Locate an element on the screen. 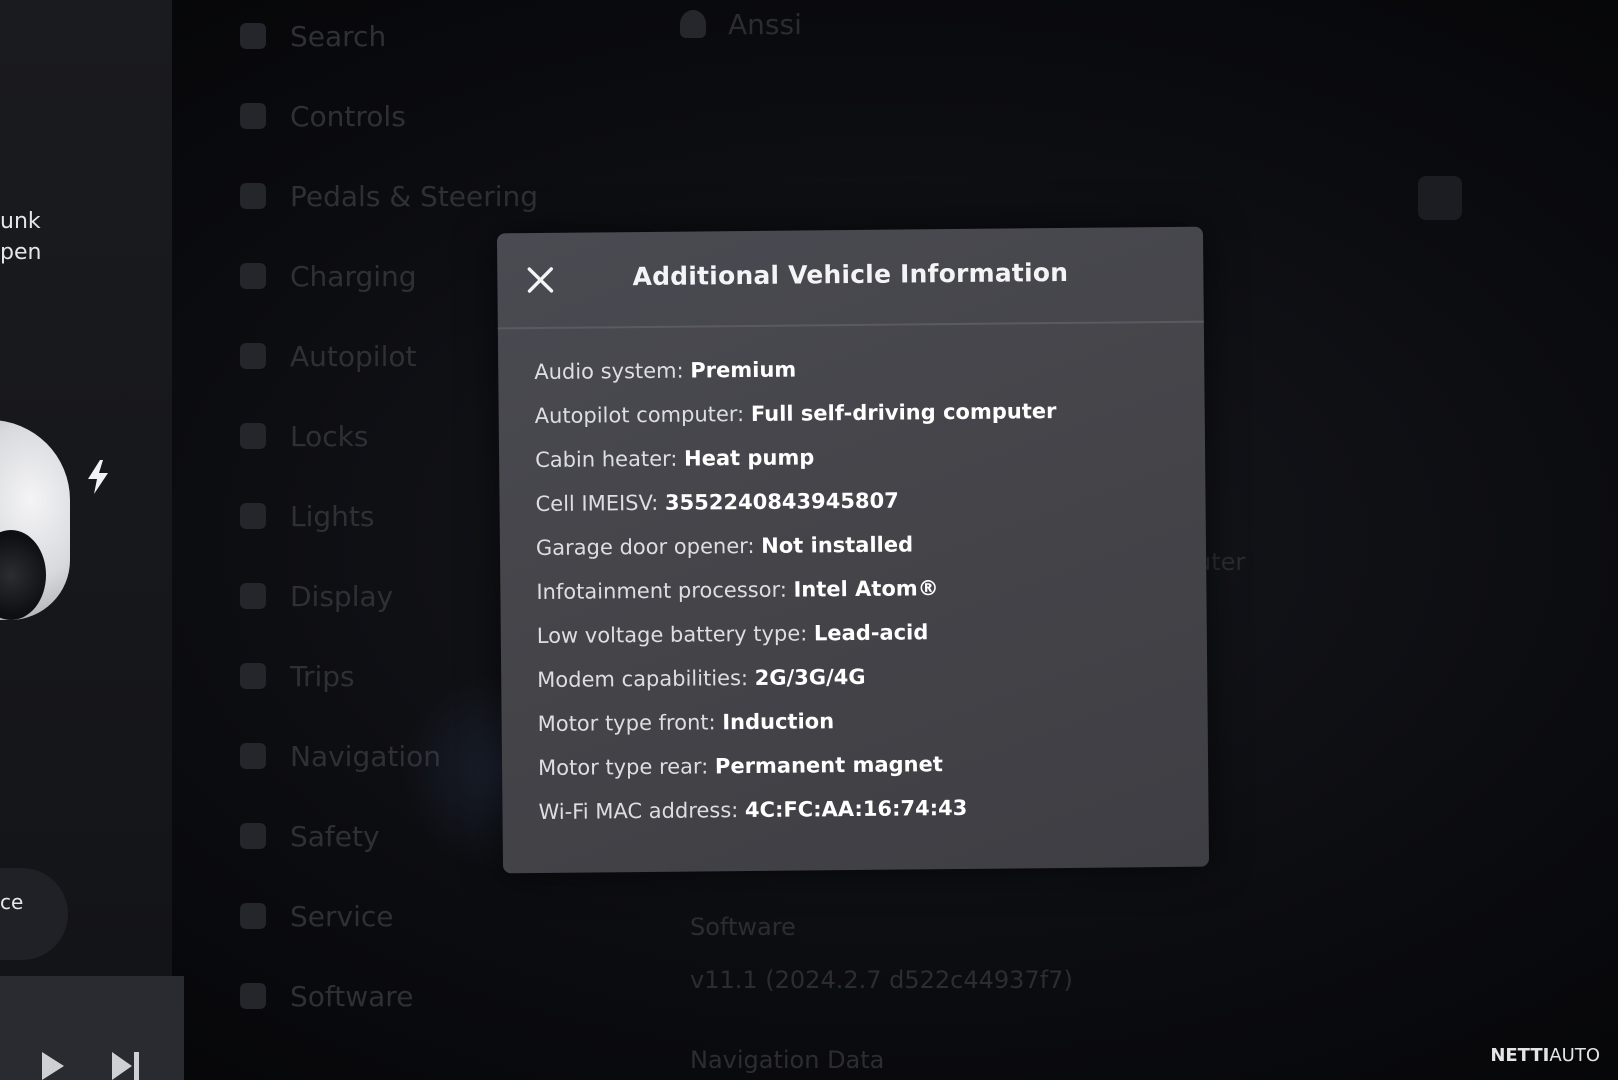  software-version: v11.1 (2024.2.7 d522c44937f7) is located at coordinates (881, 980).